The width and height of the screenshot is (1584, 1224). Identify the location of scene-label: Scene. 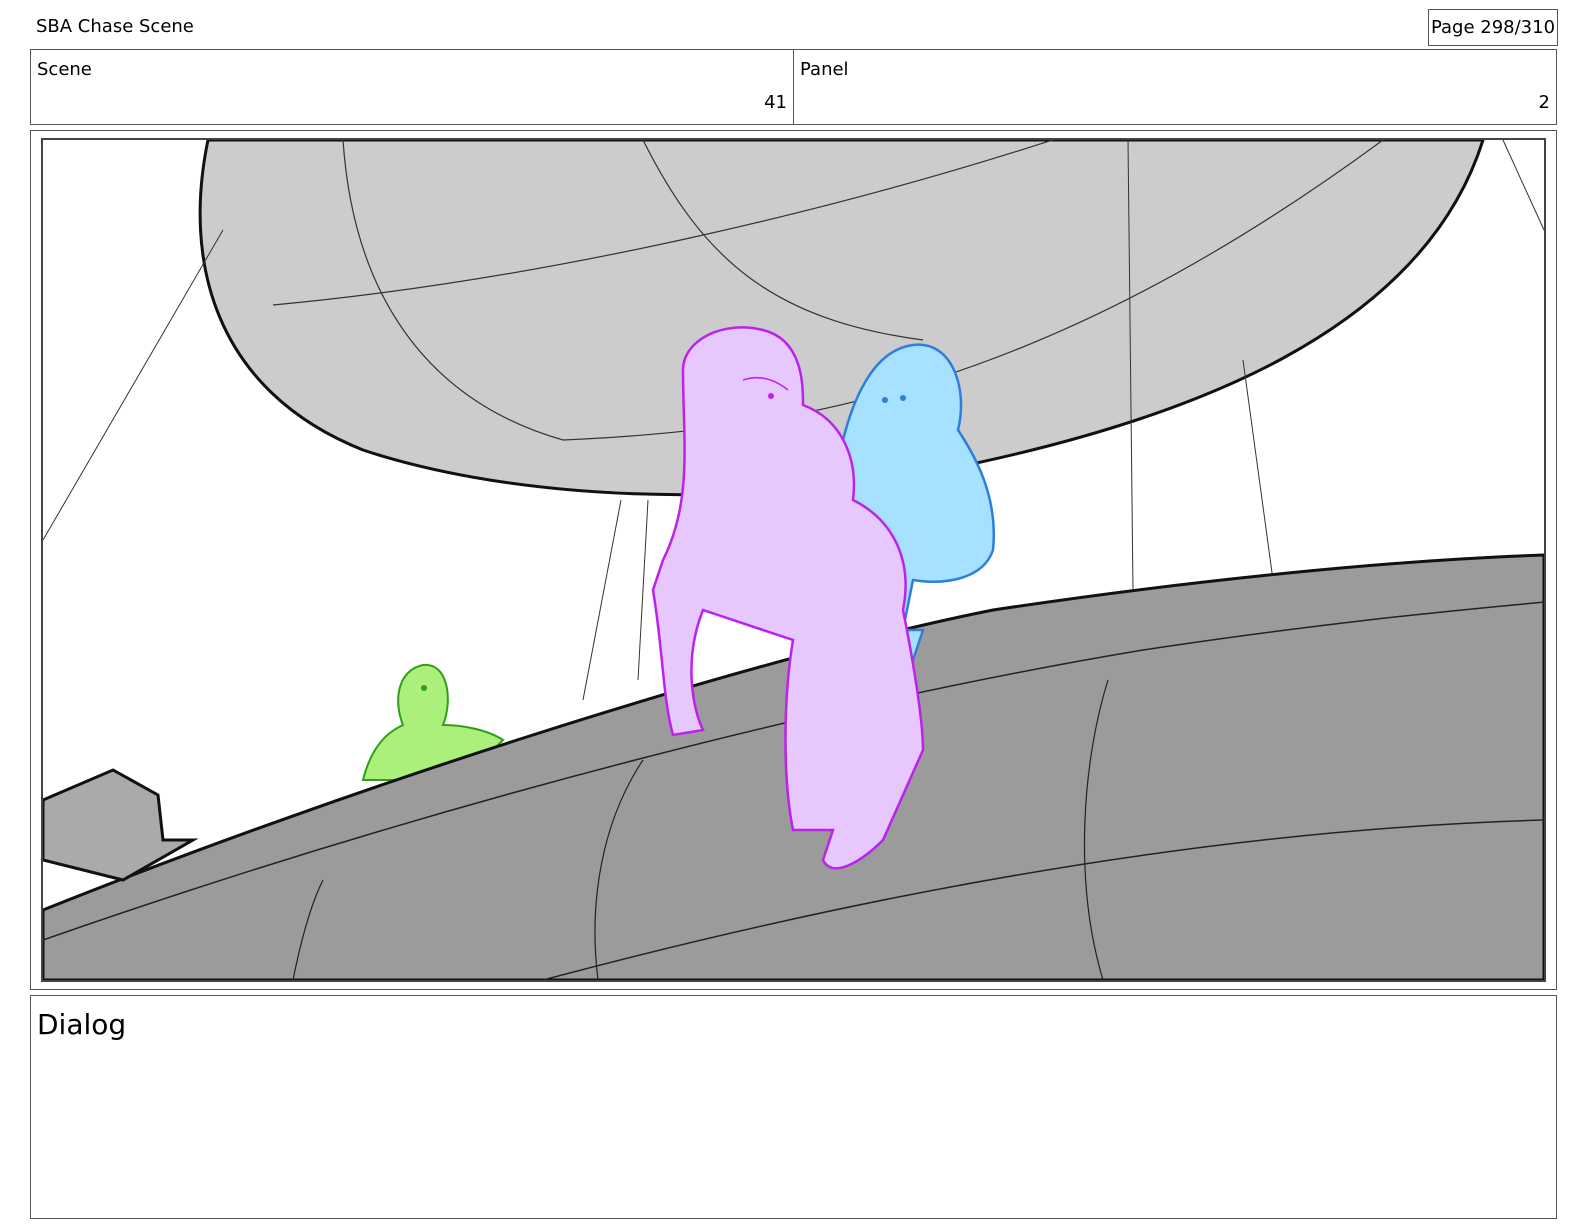
(64, 69).